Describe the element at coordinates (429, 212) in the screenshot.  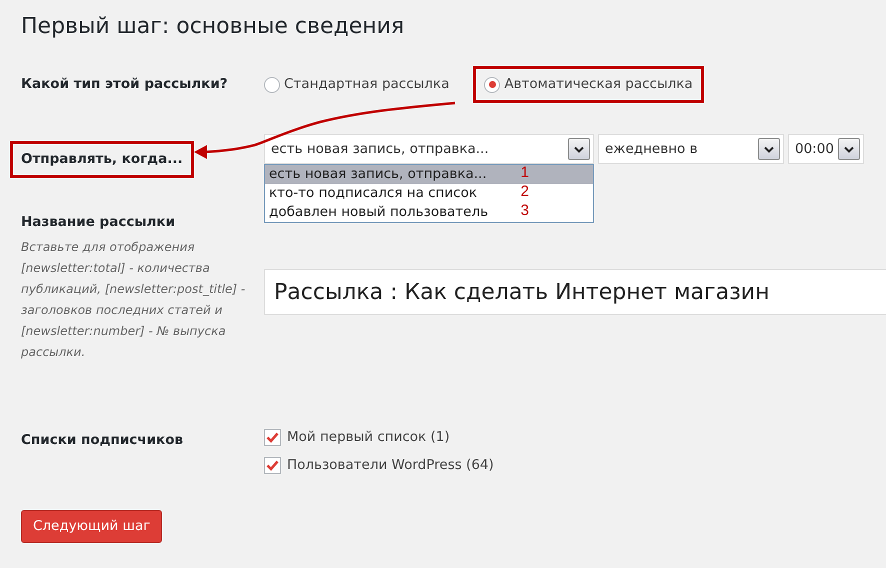
I see `dropdown-option: добавлен новый пользователь 3` at that location.